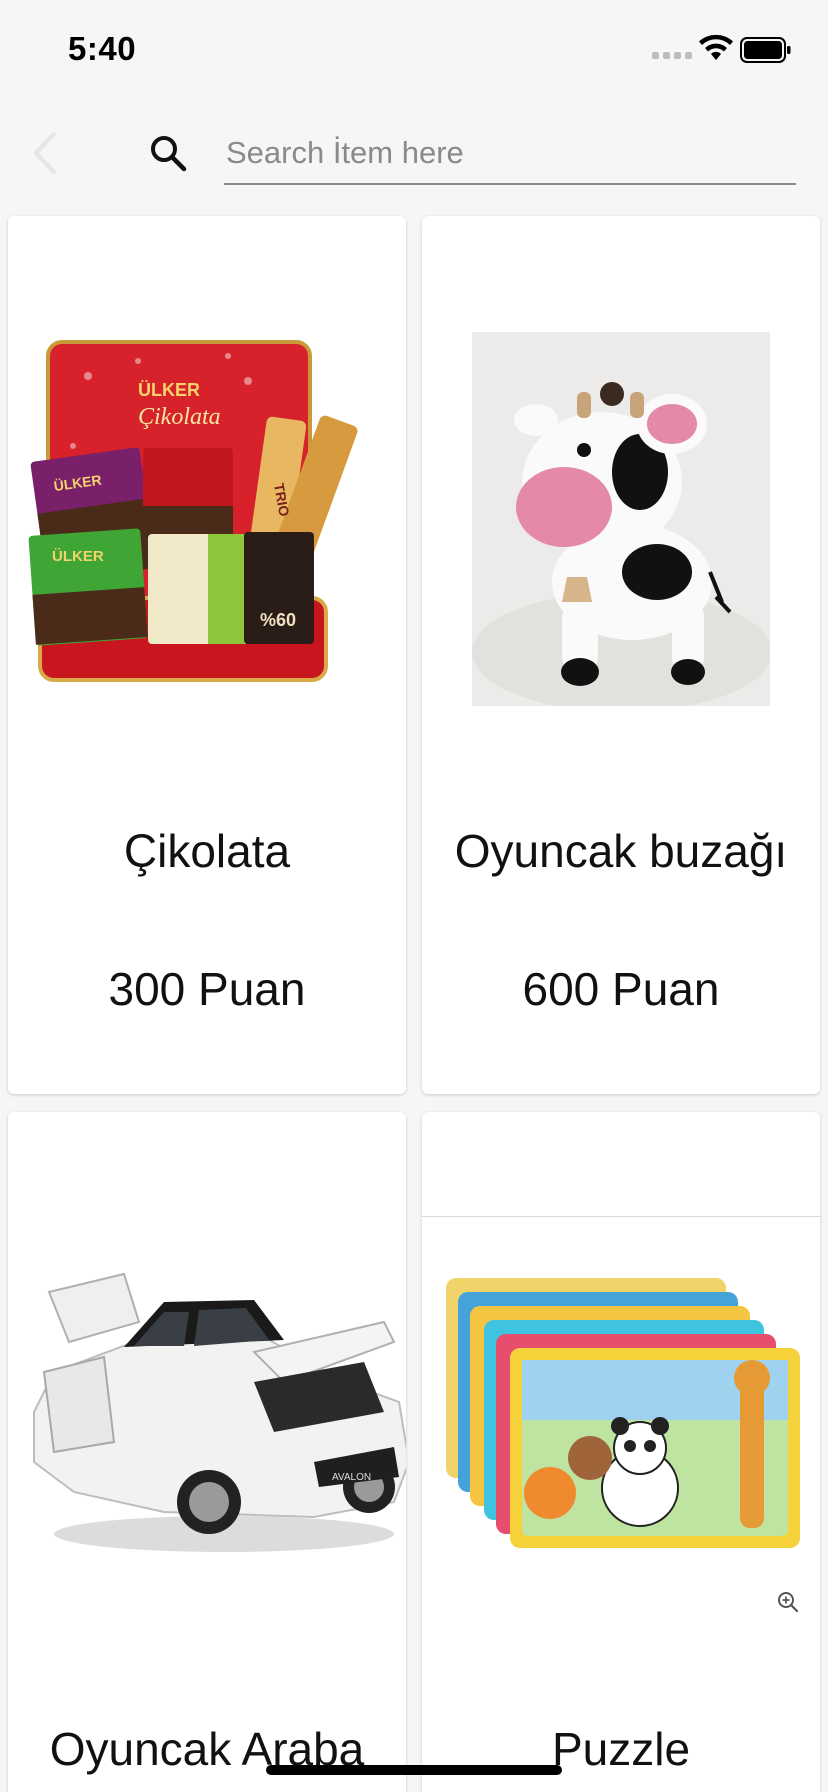  What do you see at coordinates (788, 1602) in the screenshot?
I see `zoom-in-icon` at bounding box center [788, 1602].